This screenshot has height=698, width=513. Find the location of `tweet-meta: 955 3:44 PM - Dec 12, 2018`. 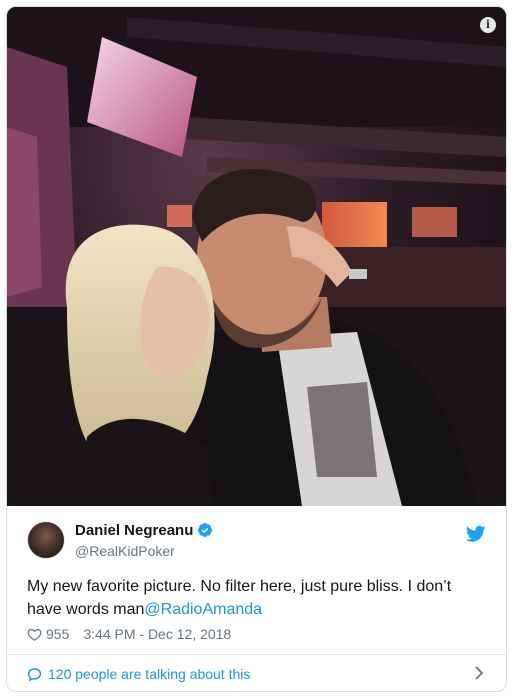

tweet-meta: 955 3:44 PM - Dec 12, 2018 is located at coordinates (129, 634).